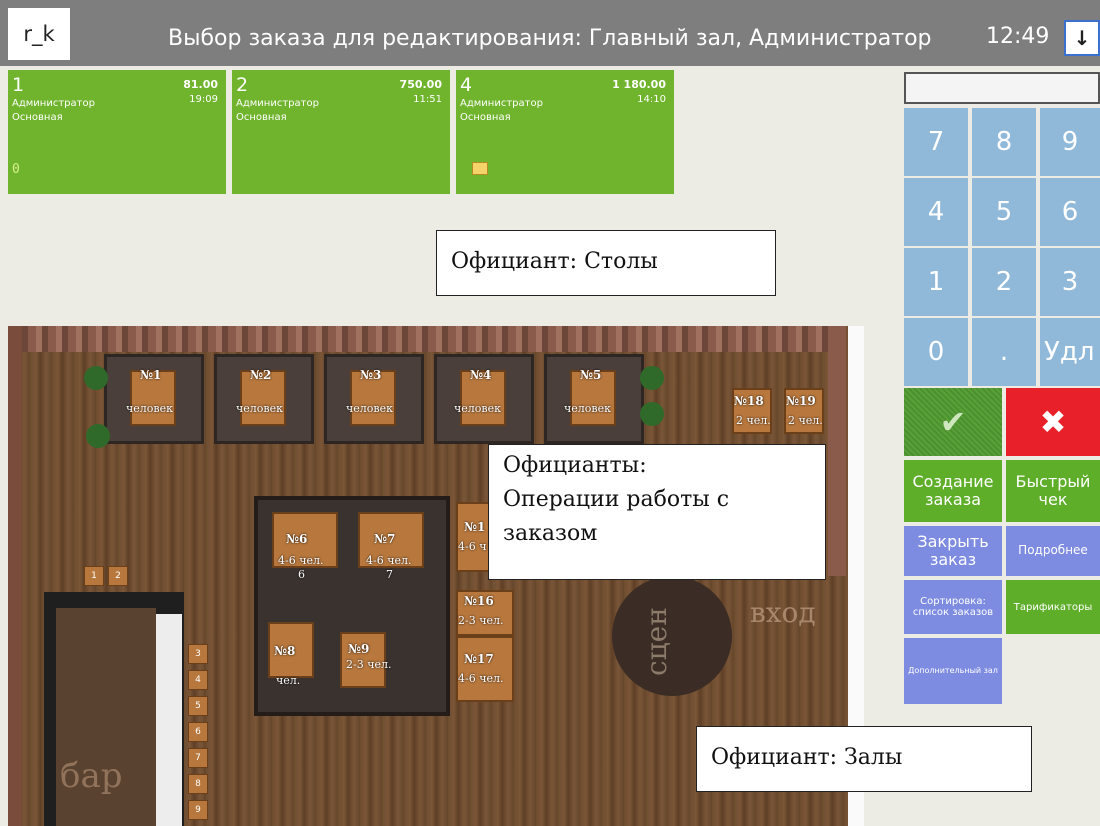 The height and width of the screenshot is (826, 1100). Describe the element at coordinates (565, 132) in the screenshot. I see `order-card-4: 4 1 180.00 14:10 Администратор Основная` at that location.